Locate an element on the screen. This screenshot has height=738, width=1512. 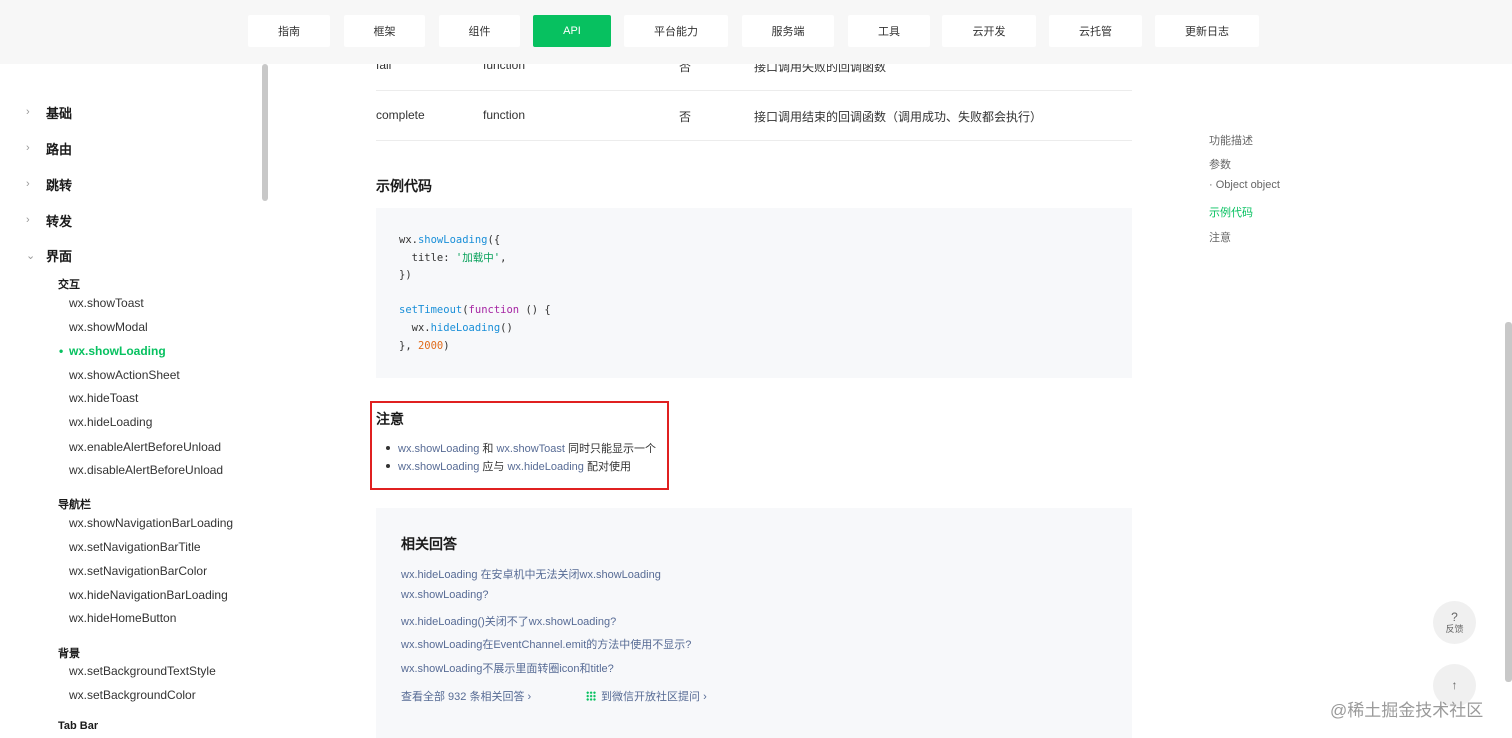
tab-server: 服务端 is located at coordinates (788, 31).